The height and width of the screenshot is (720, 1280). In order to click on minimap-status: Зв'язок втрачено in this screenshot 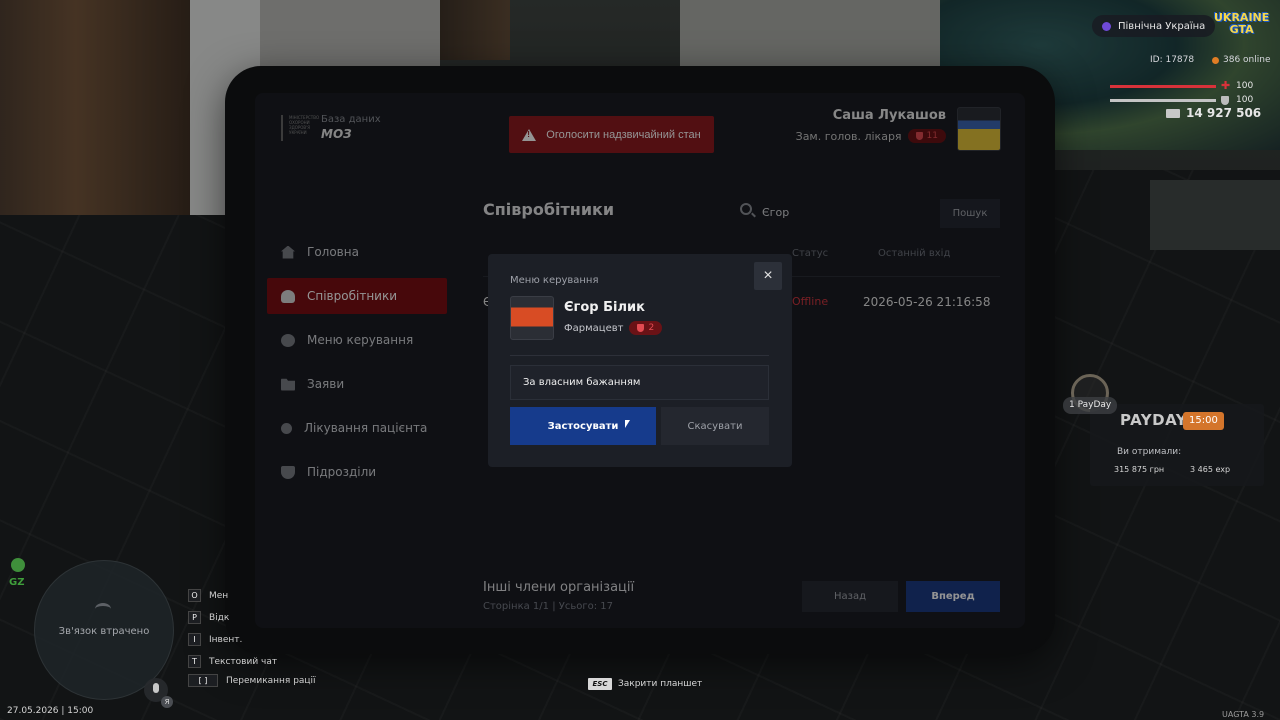, I will do `click(104, 631)`.